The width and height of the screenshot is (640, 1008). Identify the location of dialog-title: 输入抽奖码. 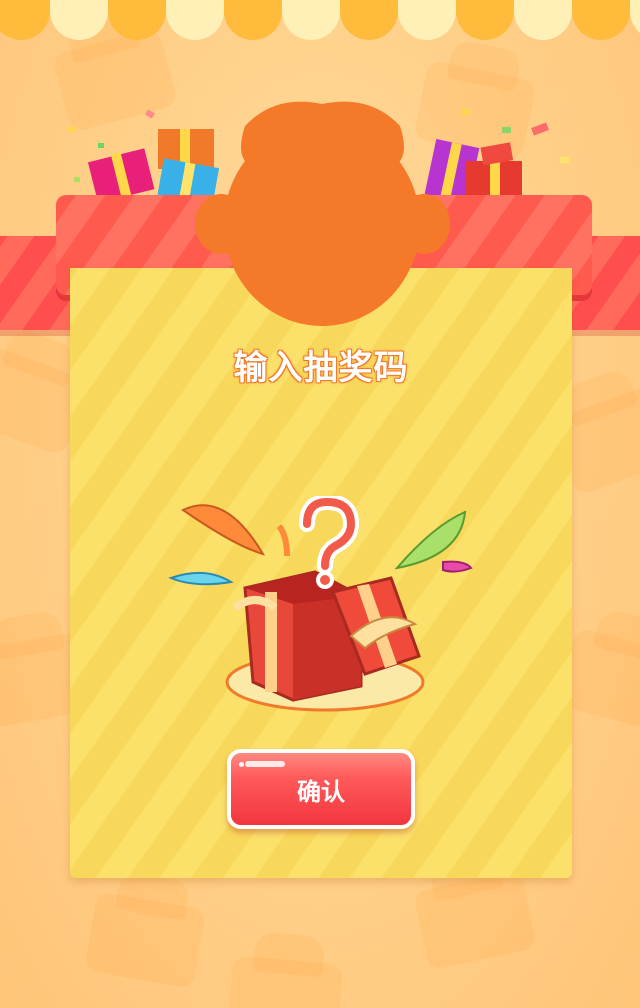
(321, 368).